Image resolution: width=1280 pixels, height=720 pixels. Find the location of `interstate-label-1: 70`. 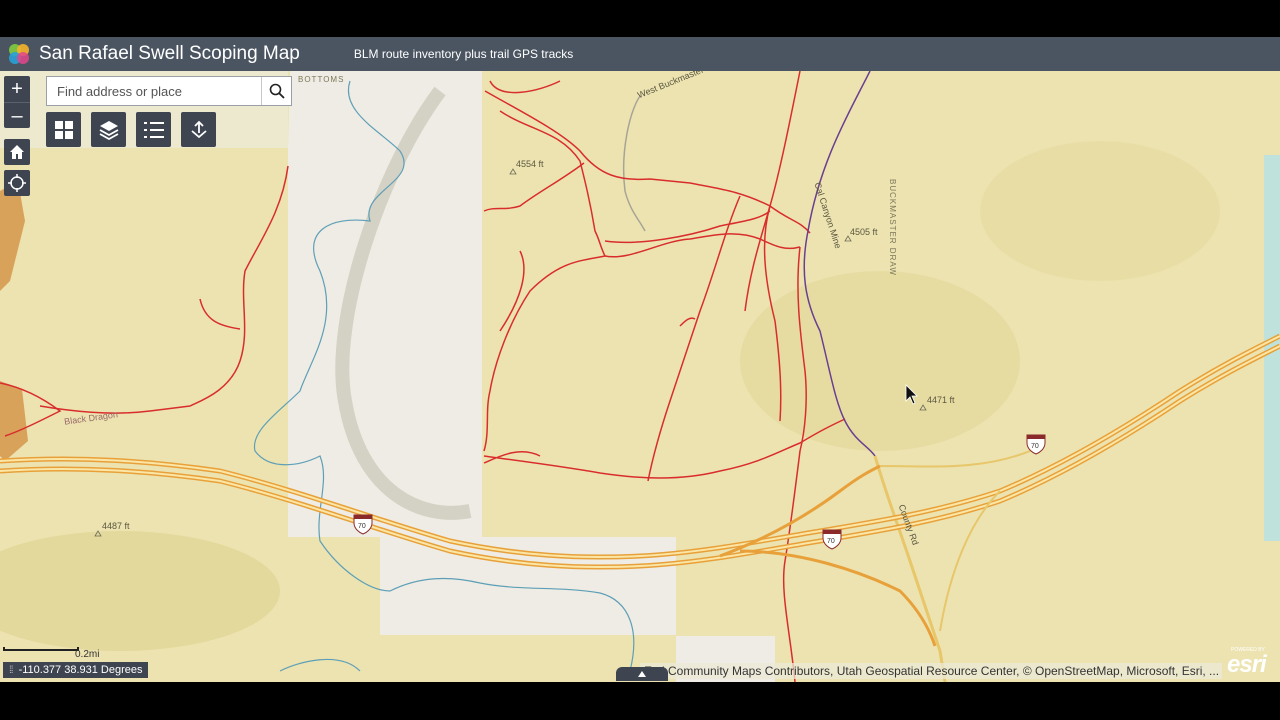

interstate-label-1: 70 is located at coordinates (362, 526).